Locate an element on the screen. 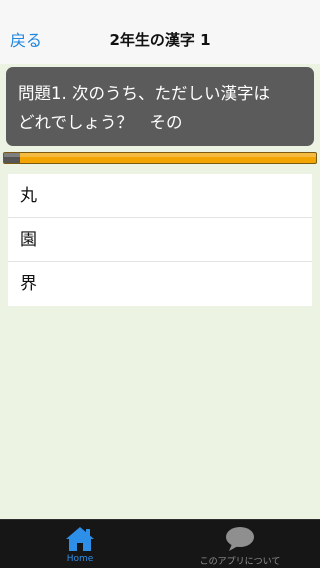 Image resolution: width=320 pixels, height=568 pixels. progress-bar is located at coordinates (160, 158).